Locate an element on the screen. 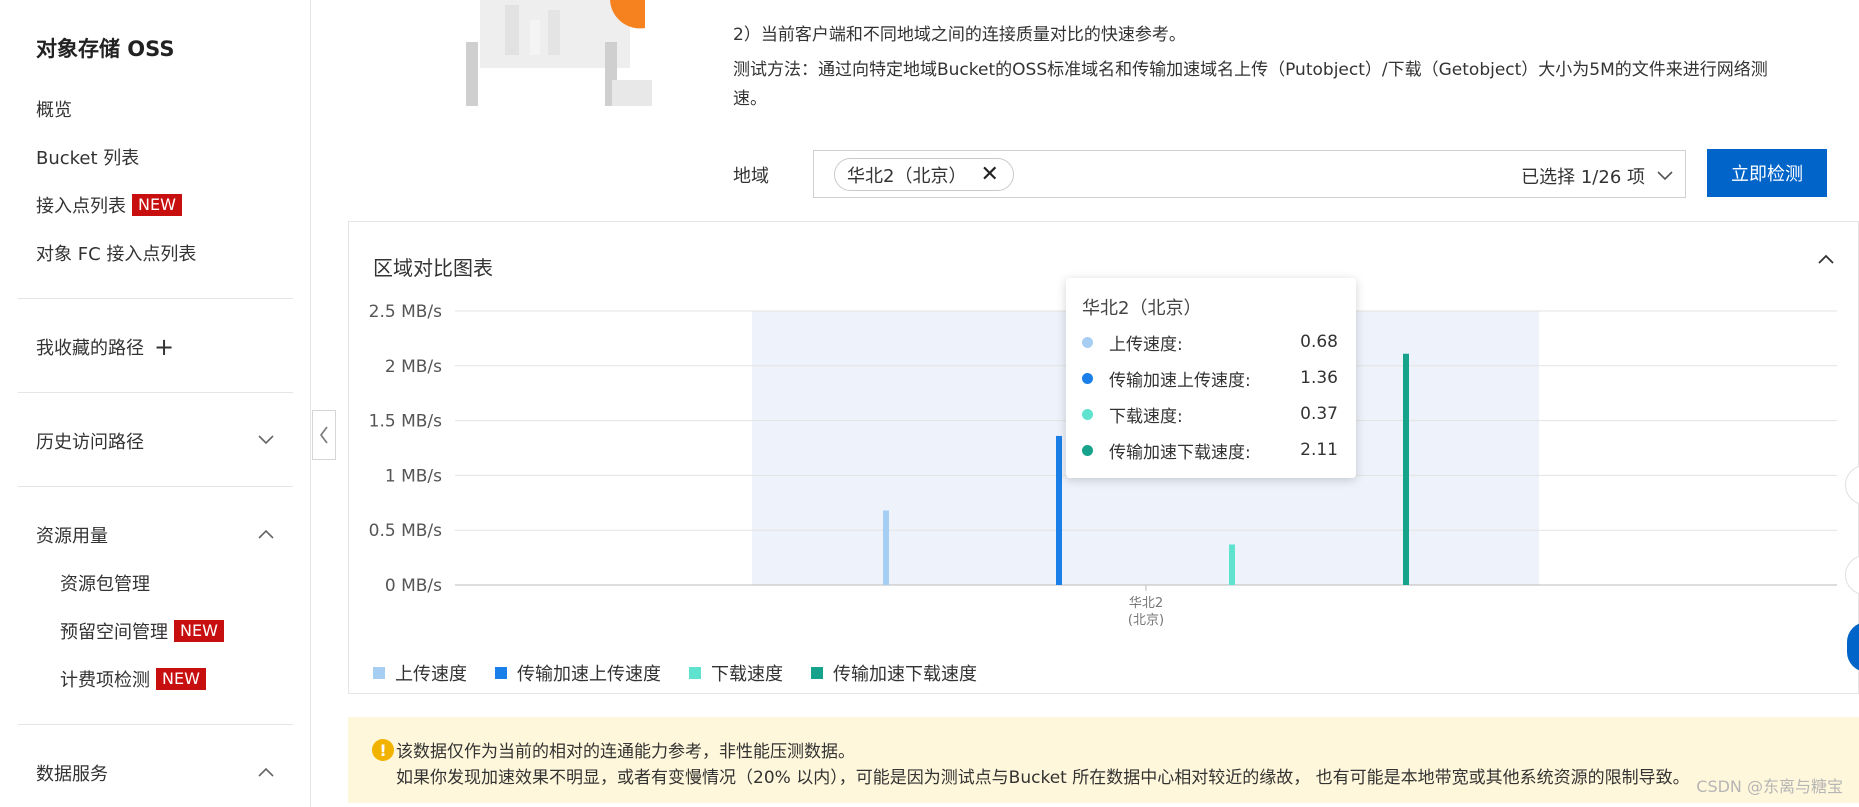 The width and height of the screenshot is (1859, 807). chart-legend: 上传速度 传输加速上传速度 下载速度 传输加速下载速度 is located at coordinates (675, 673).